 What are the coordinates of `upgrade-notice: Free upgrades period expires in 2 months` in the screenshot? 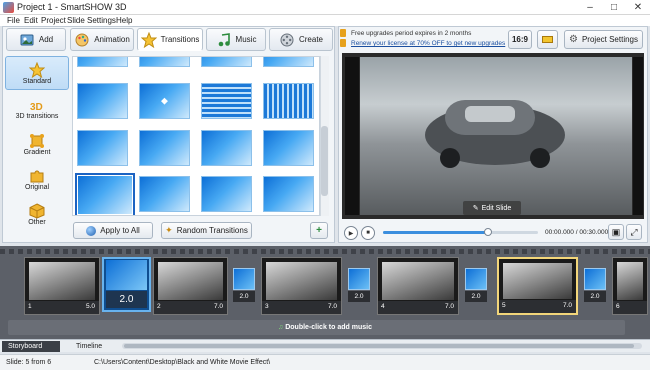 It's located at (411, 33).